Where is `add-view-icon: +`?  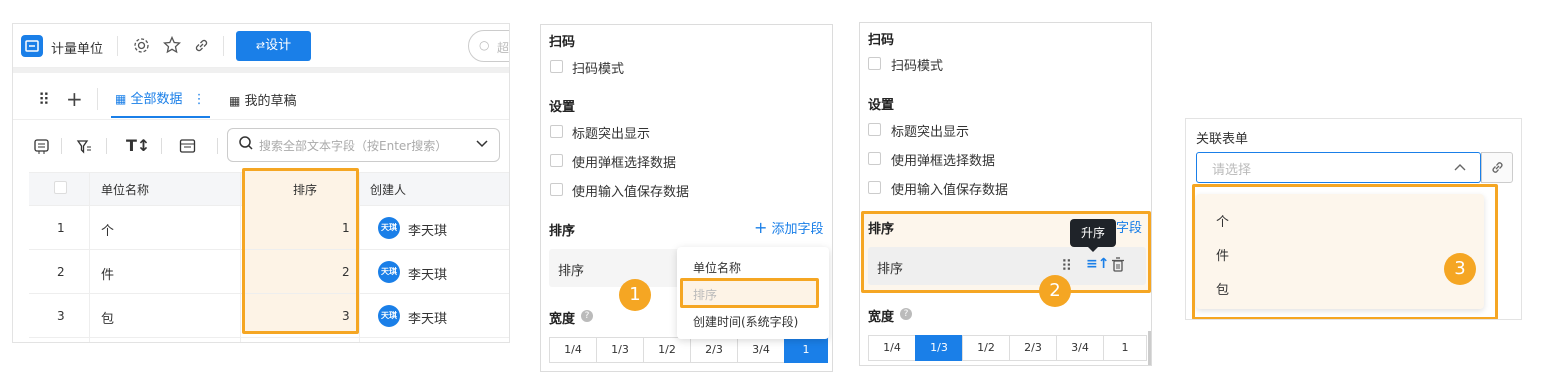 add-view-icon: + is located at coordinates (74, 99).